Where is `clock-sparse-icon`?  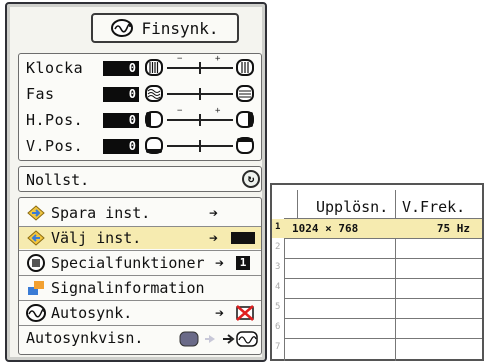 clock-sparse-icon is located at coordinates (245, 67).